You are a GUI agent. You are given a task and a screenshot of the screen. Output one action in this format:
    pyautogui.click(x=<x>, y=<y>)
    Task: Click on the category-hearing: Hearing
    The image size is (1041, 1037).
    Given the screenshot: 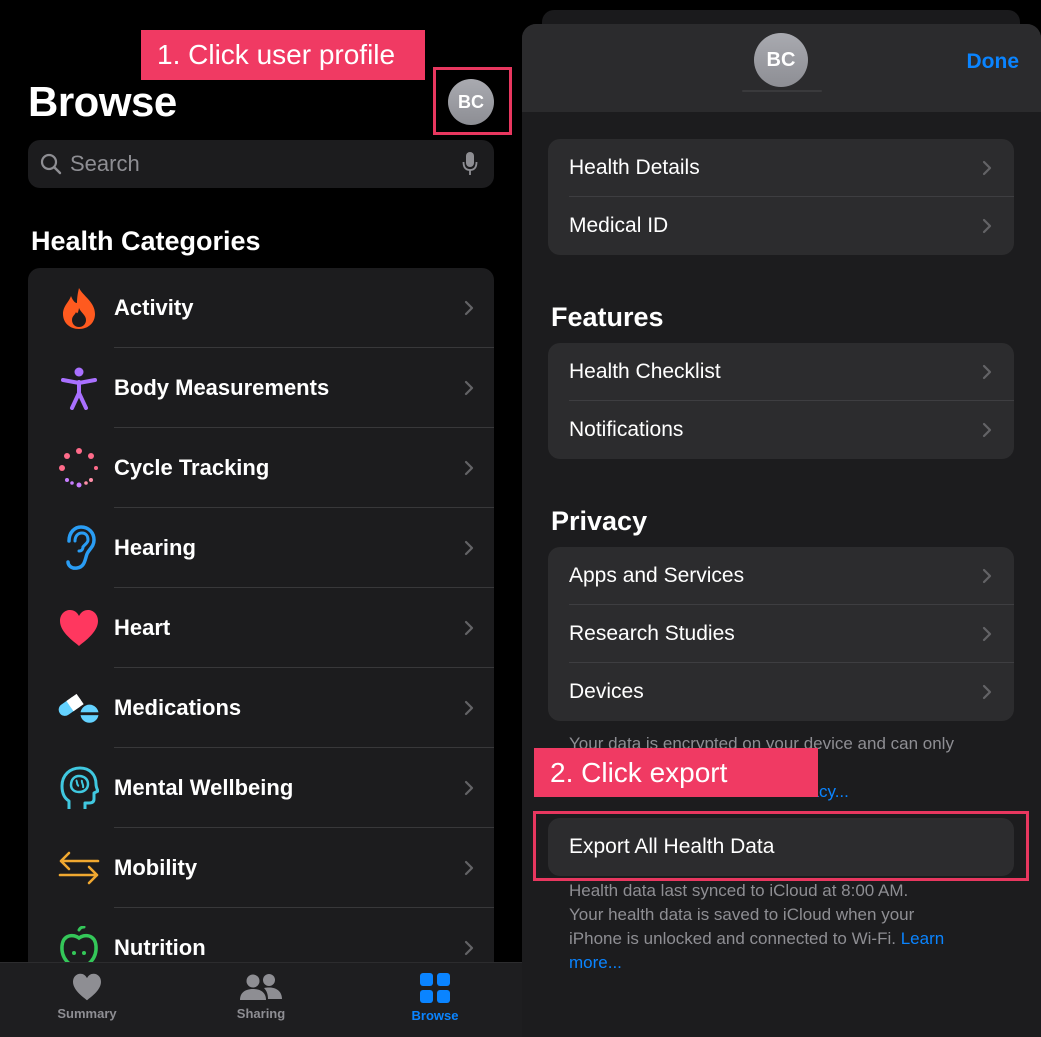 What is the action you would take?
    pyautogui.click(x=261, y=548)
    